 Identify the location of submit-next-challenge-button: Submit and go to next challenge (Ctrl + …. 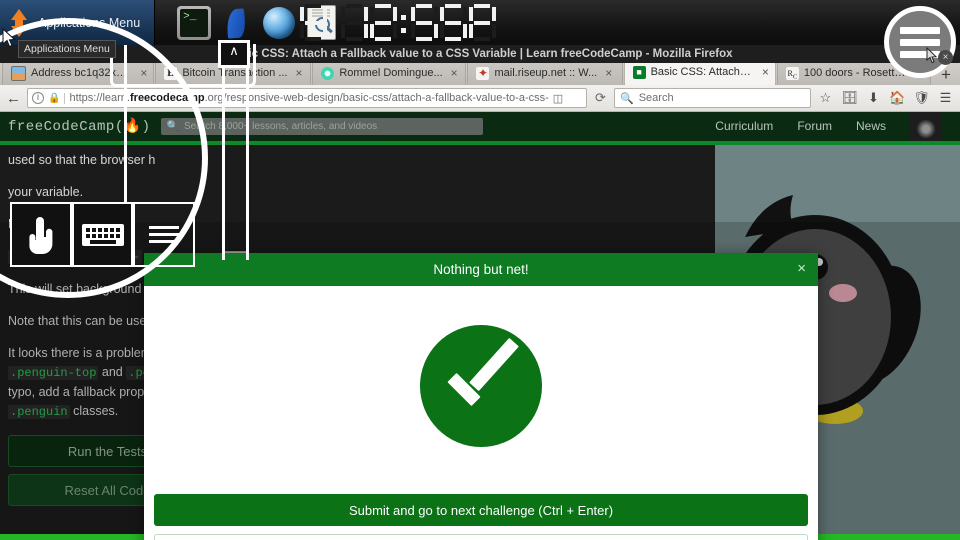
(481, 510).